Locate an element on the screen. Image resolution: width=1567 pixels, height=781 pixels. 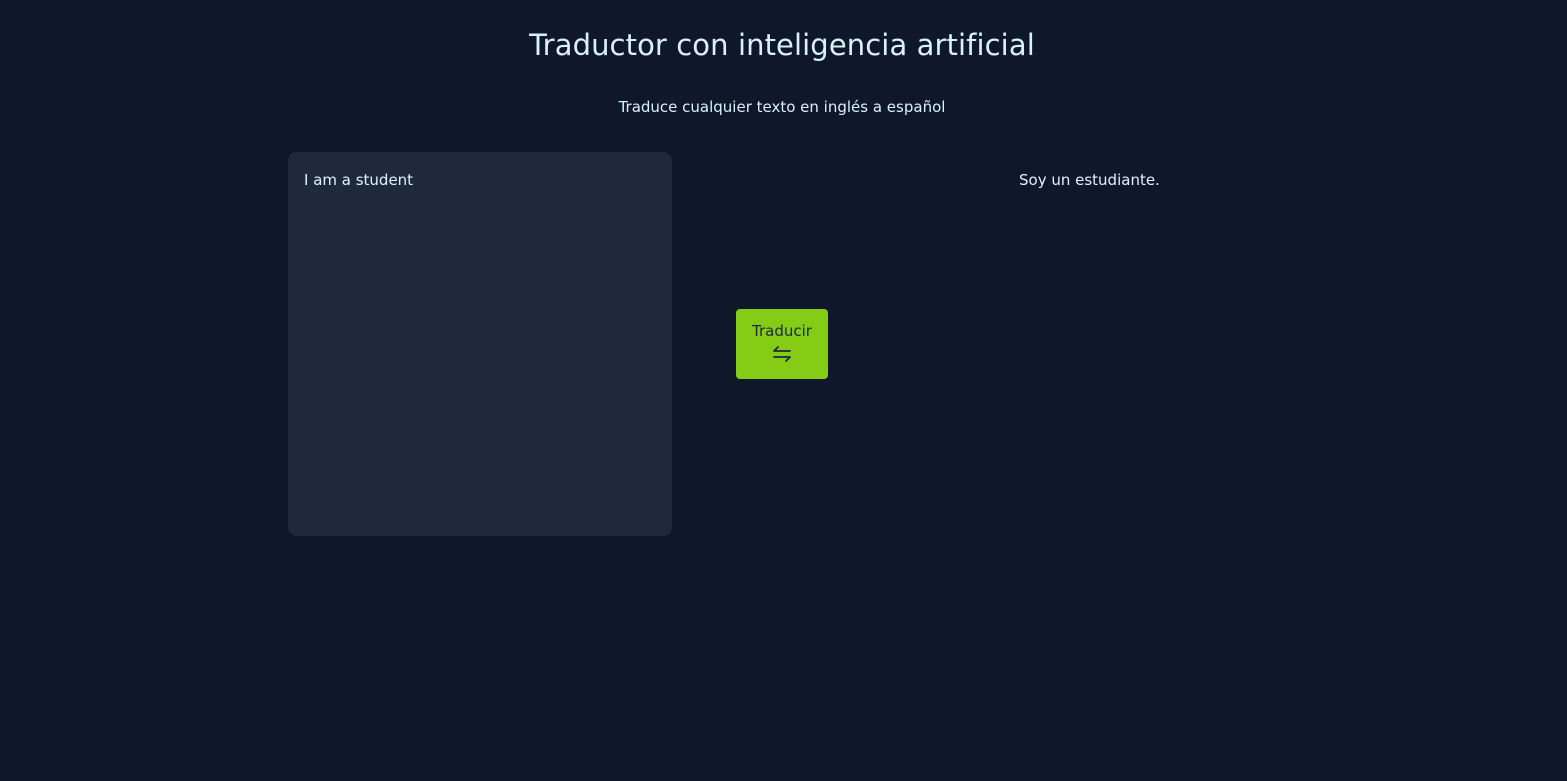
translate-button: Traducir is located at coordinates (782, 344).